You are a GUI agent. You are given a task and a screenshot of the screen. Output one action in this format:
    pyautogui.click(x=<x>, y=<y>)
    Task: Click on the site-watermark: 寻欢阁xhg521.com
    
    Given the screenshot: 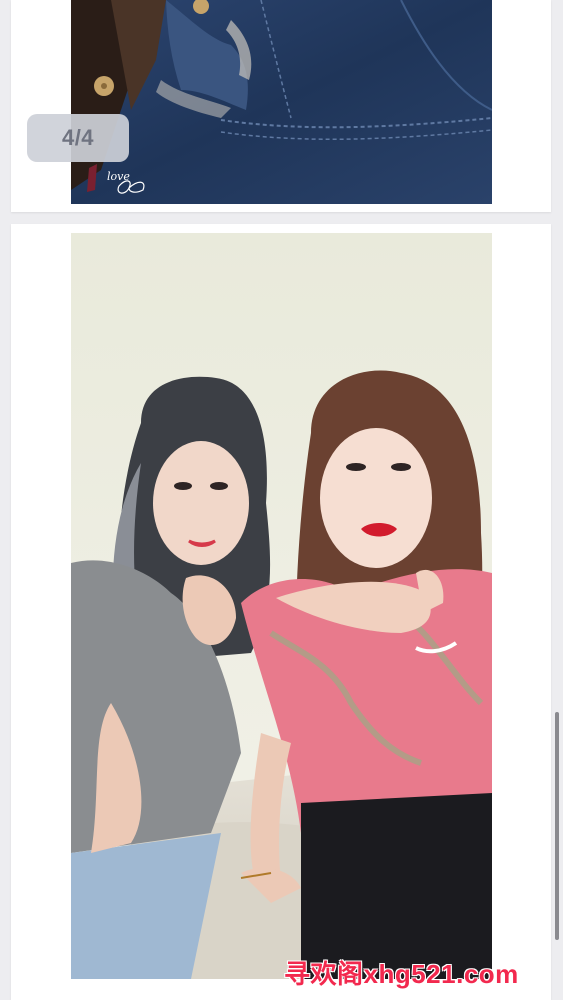 What is the action you would take?
    pyautogui.click(x=401, y=974)
    